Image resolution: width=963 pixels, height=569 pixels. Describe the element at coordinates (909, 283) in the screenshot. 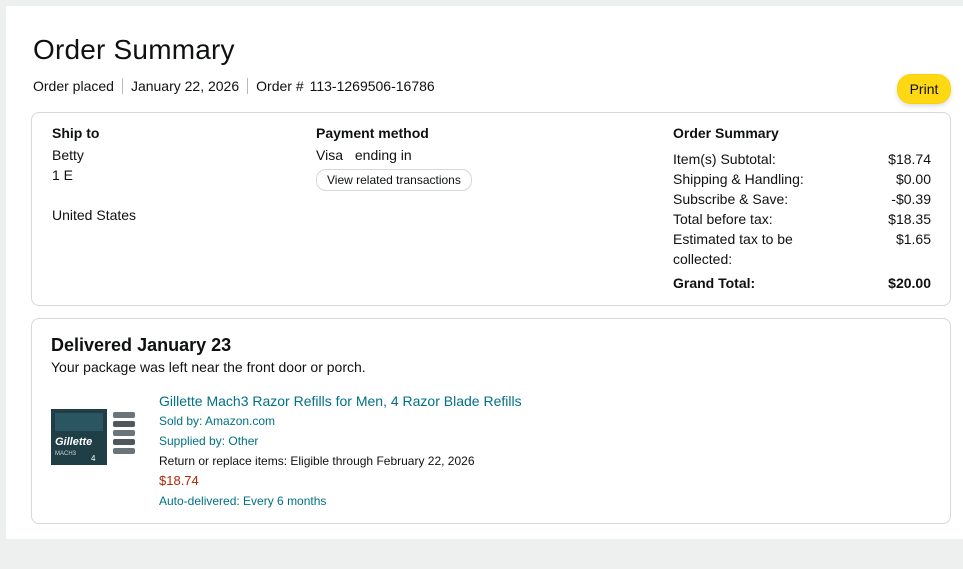

I see `grand-total-value: $20.00` at that location.